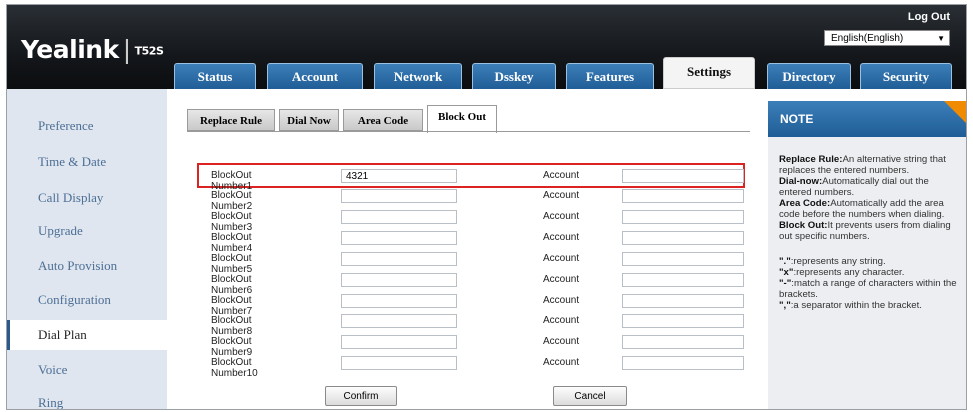  Describe the element at coordinates (561, 195) in the screenshot. I see `account-label-2: Account` at that location.